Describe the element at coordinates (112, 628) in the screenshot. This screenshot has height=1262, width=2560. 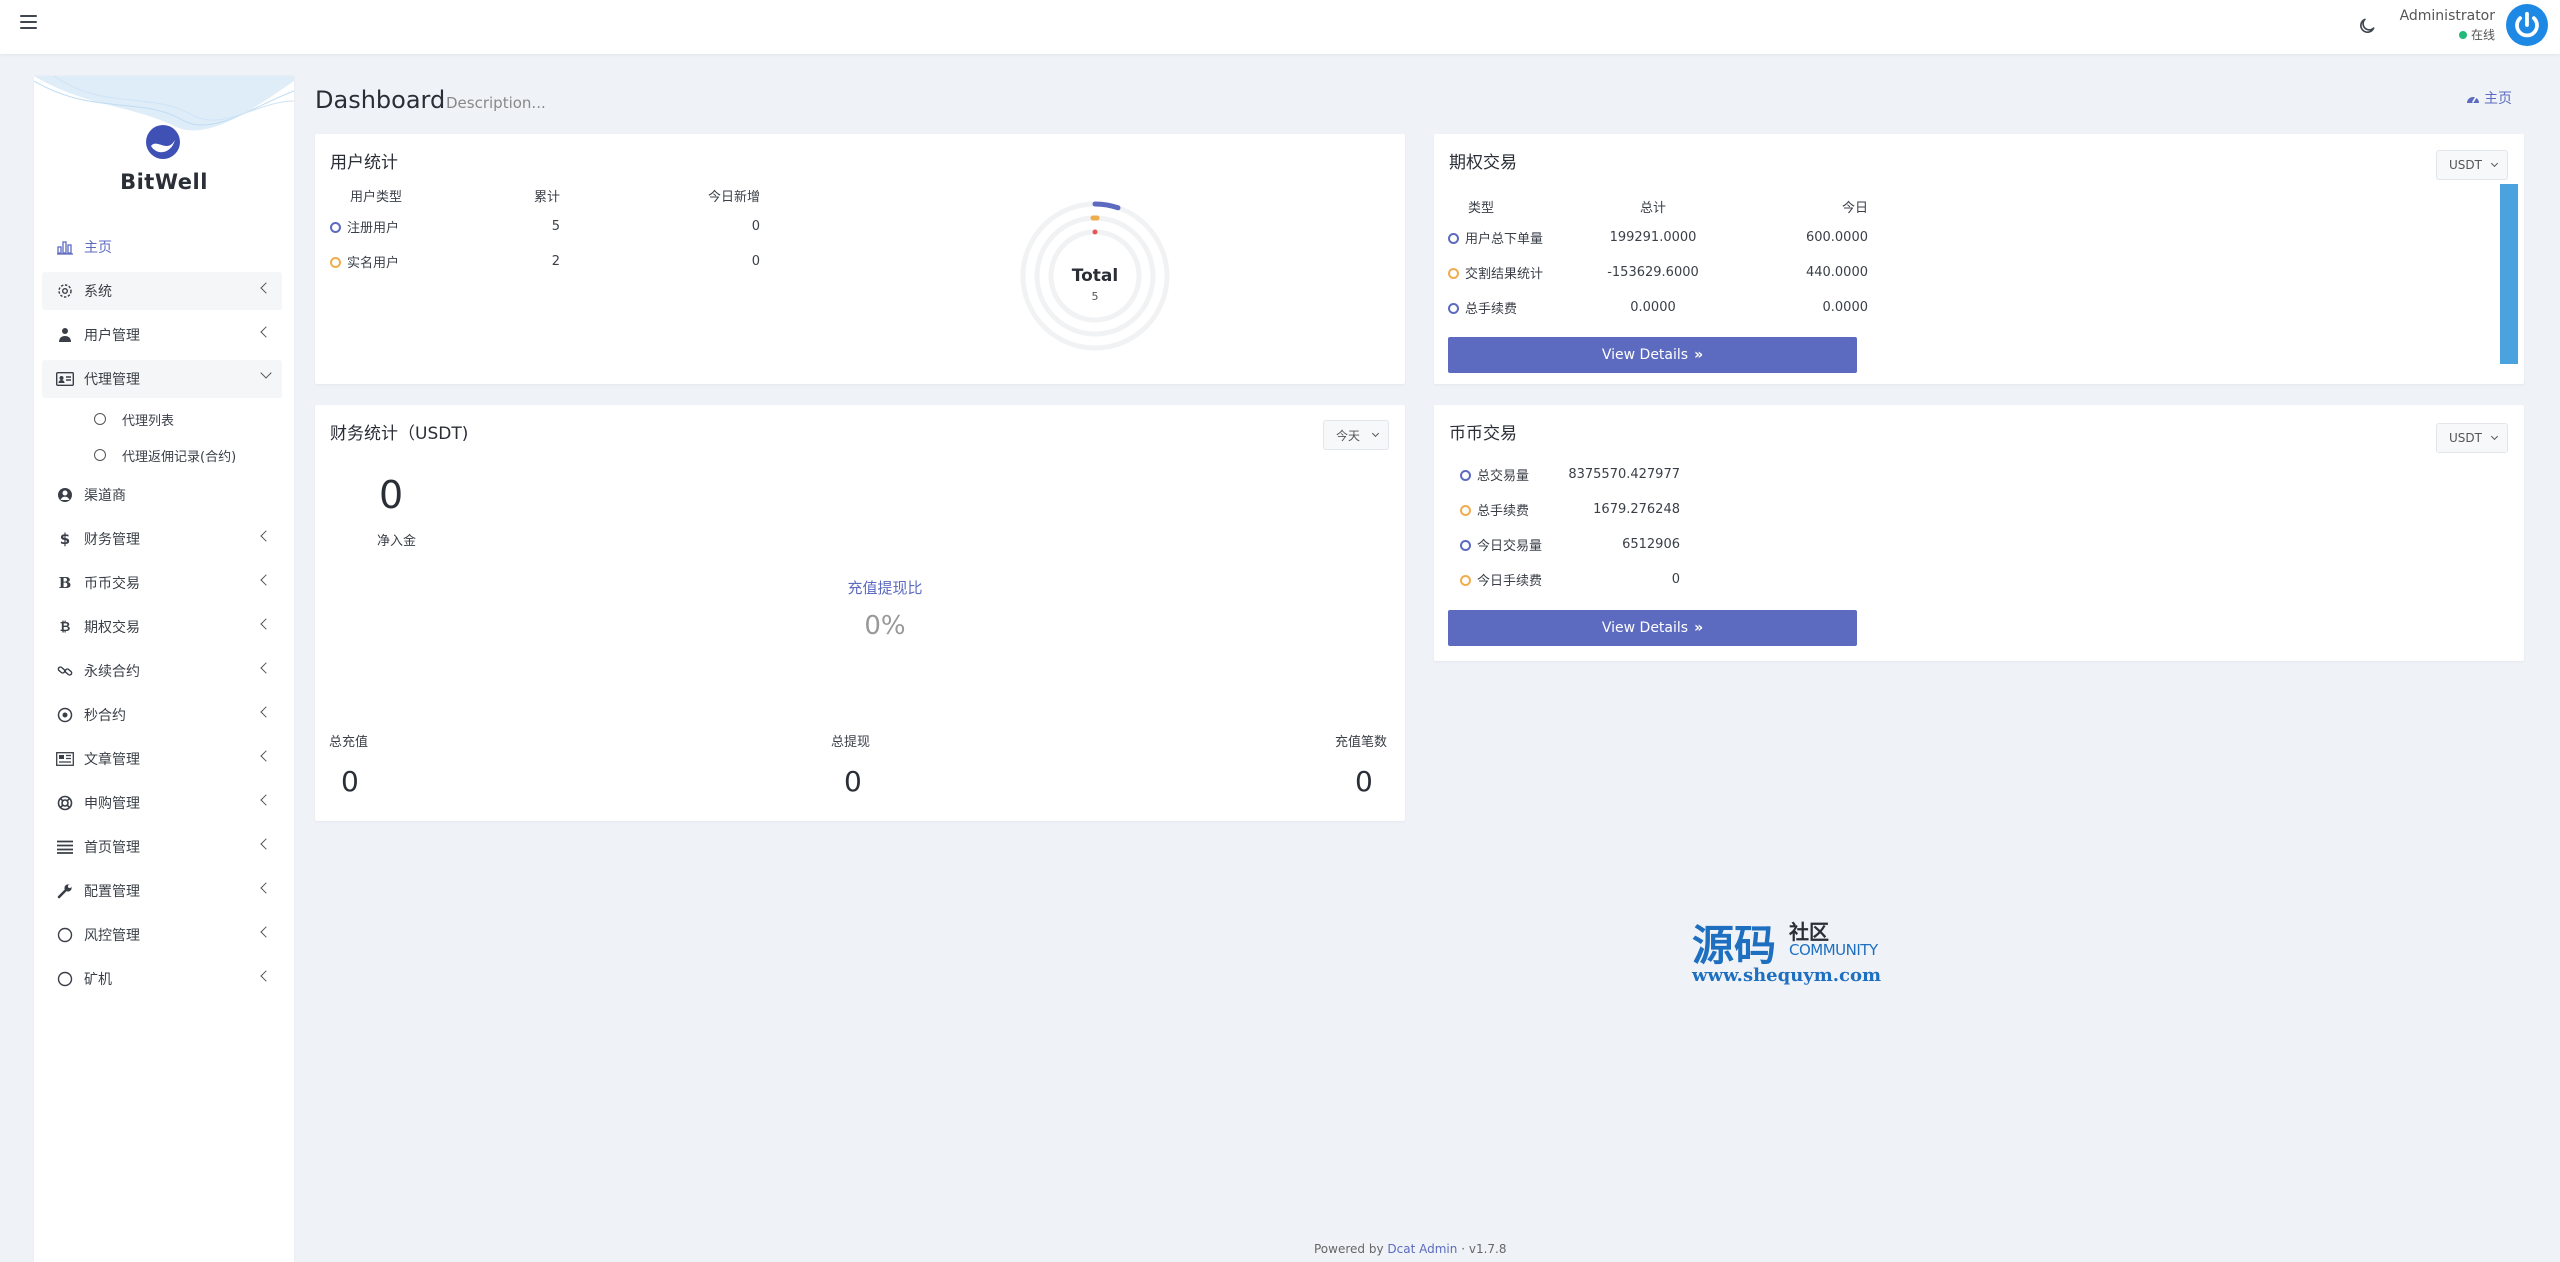
I see `sidebar-item-label: 期权交易` at that location.